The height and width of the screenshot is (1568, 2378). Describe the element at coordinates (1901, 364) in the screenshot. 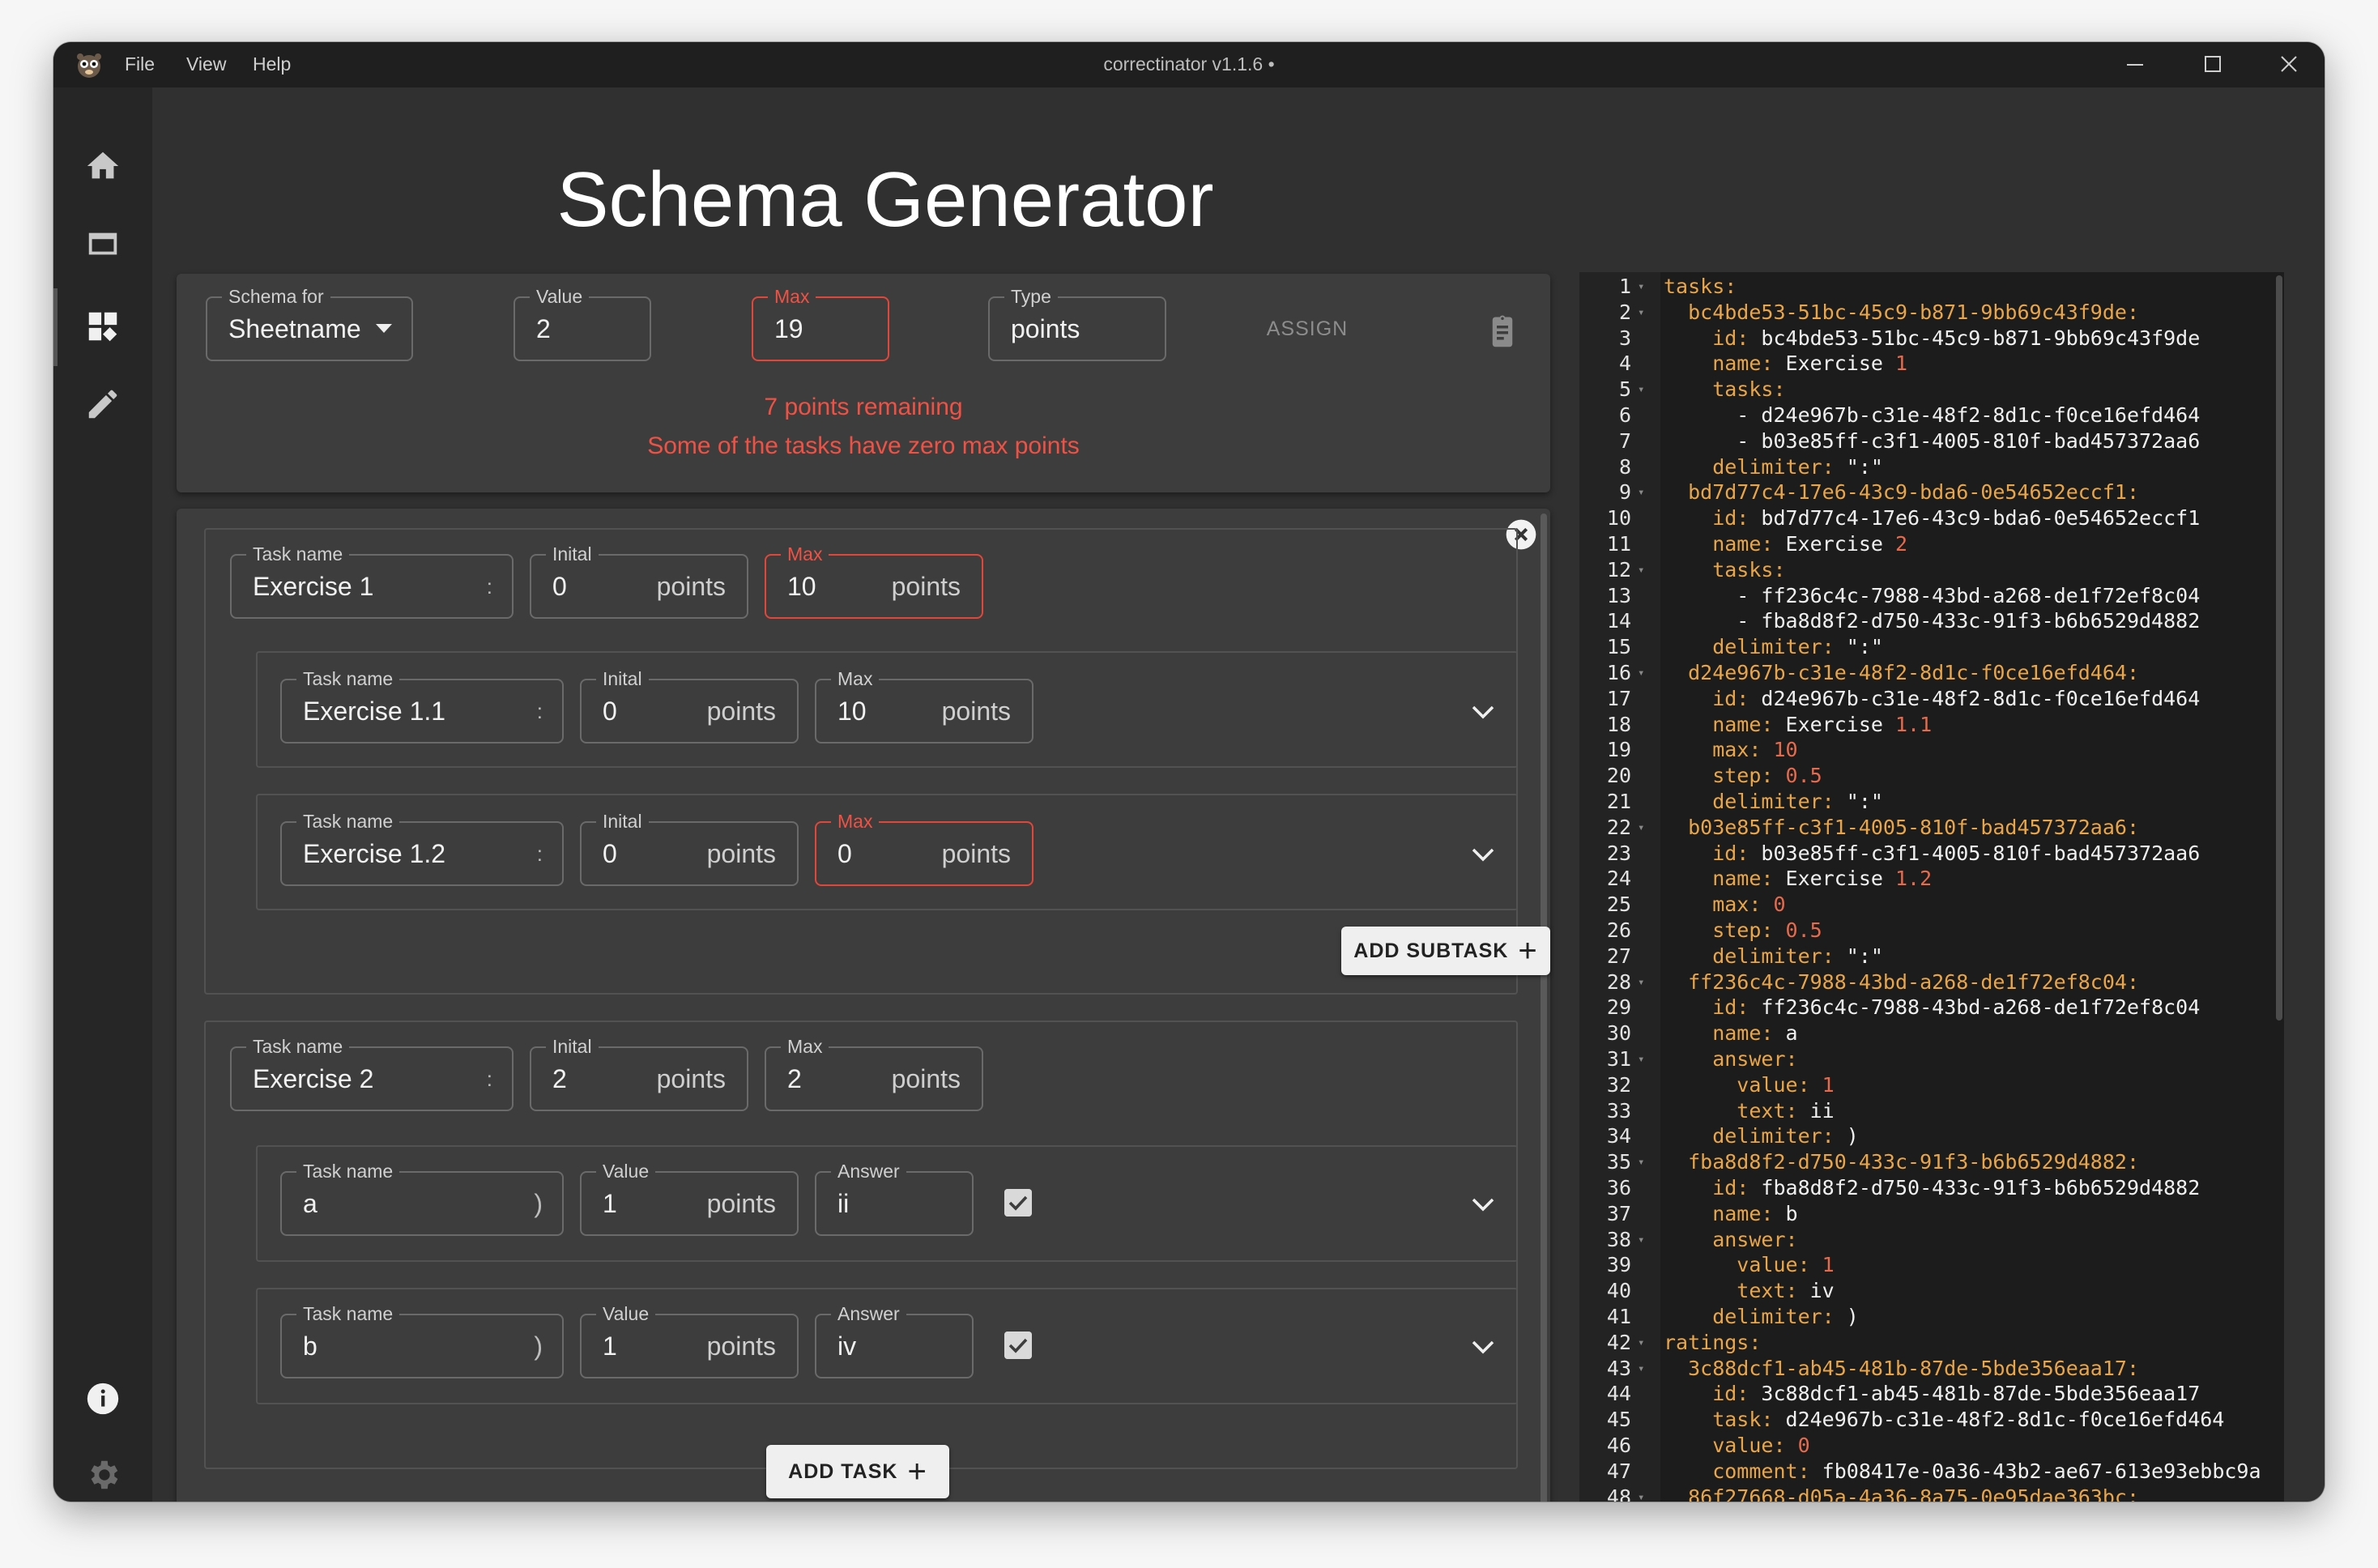

I see `code-token: 1` at that location.